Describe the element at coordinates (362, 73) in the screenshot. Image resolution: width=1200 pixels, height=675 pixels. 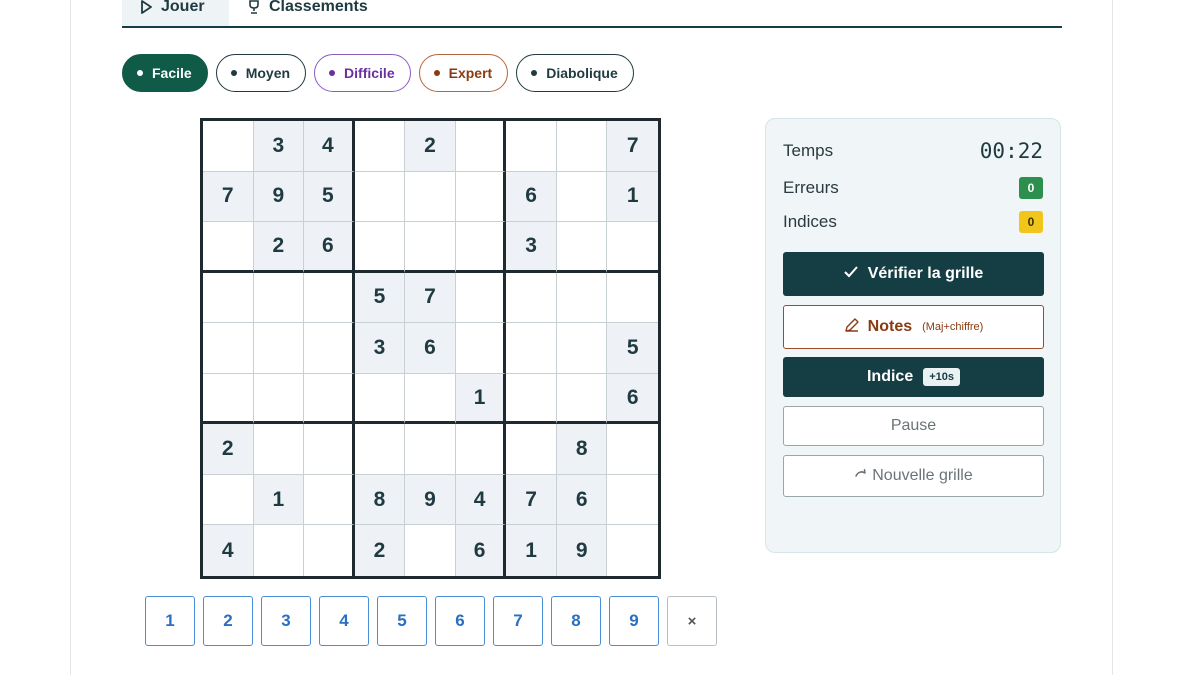
I see `difficulty-difficile-button: Difficile` at that location.